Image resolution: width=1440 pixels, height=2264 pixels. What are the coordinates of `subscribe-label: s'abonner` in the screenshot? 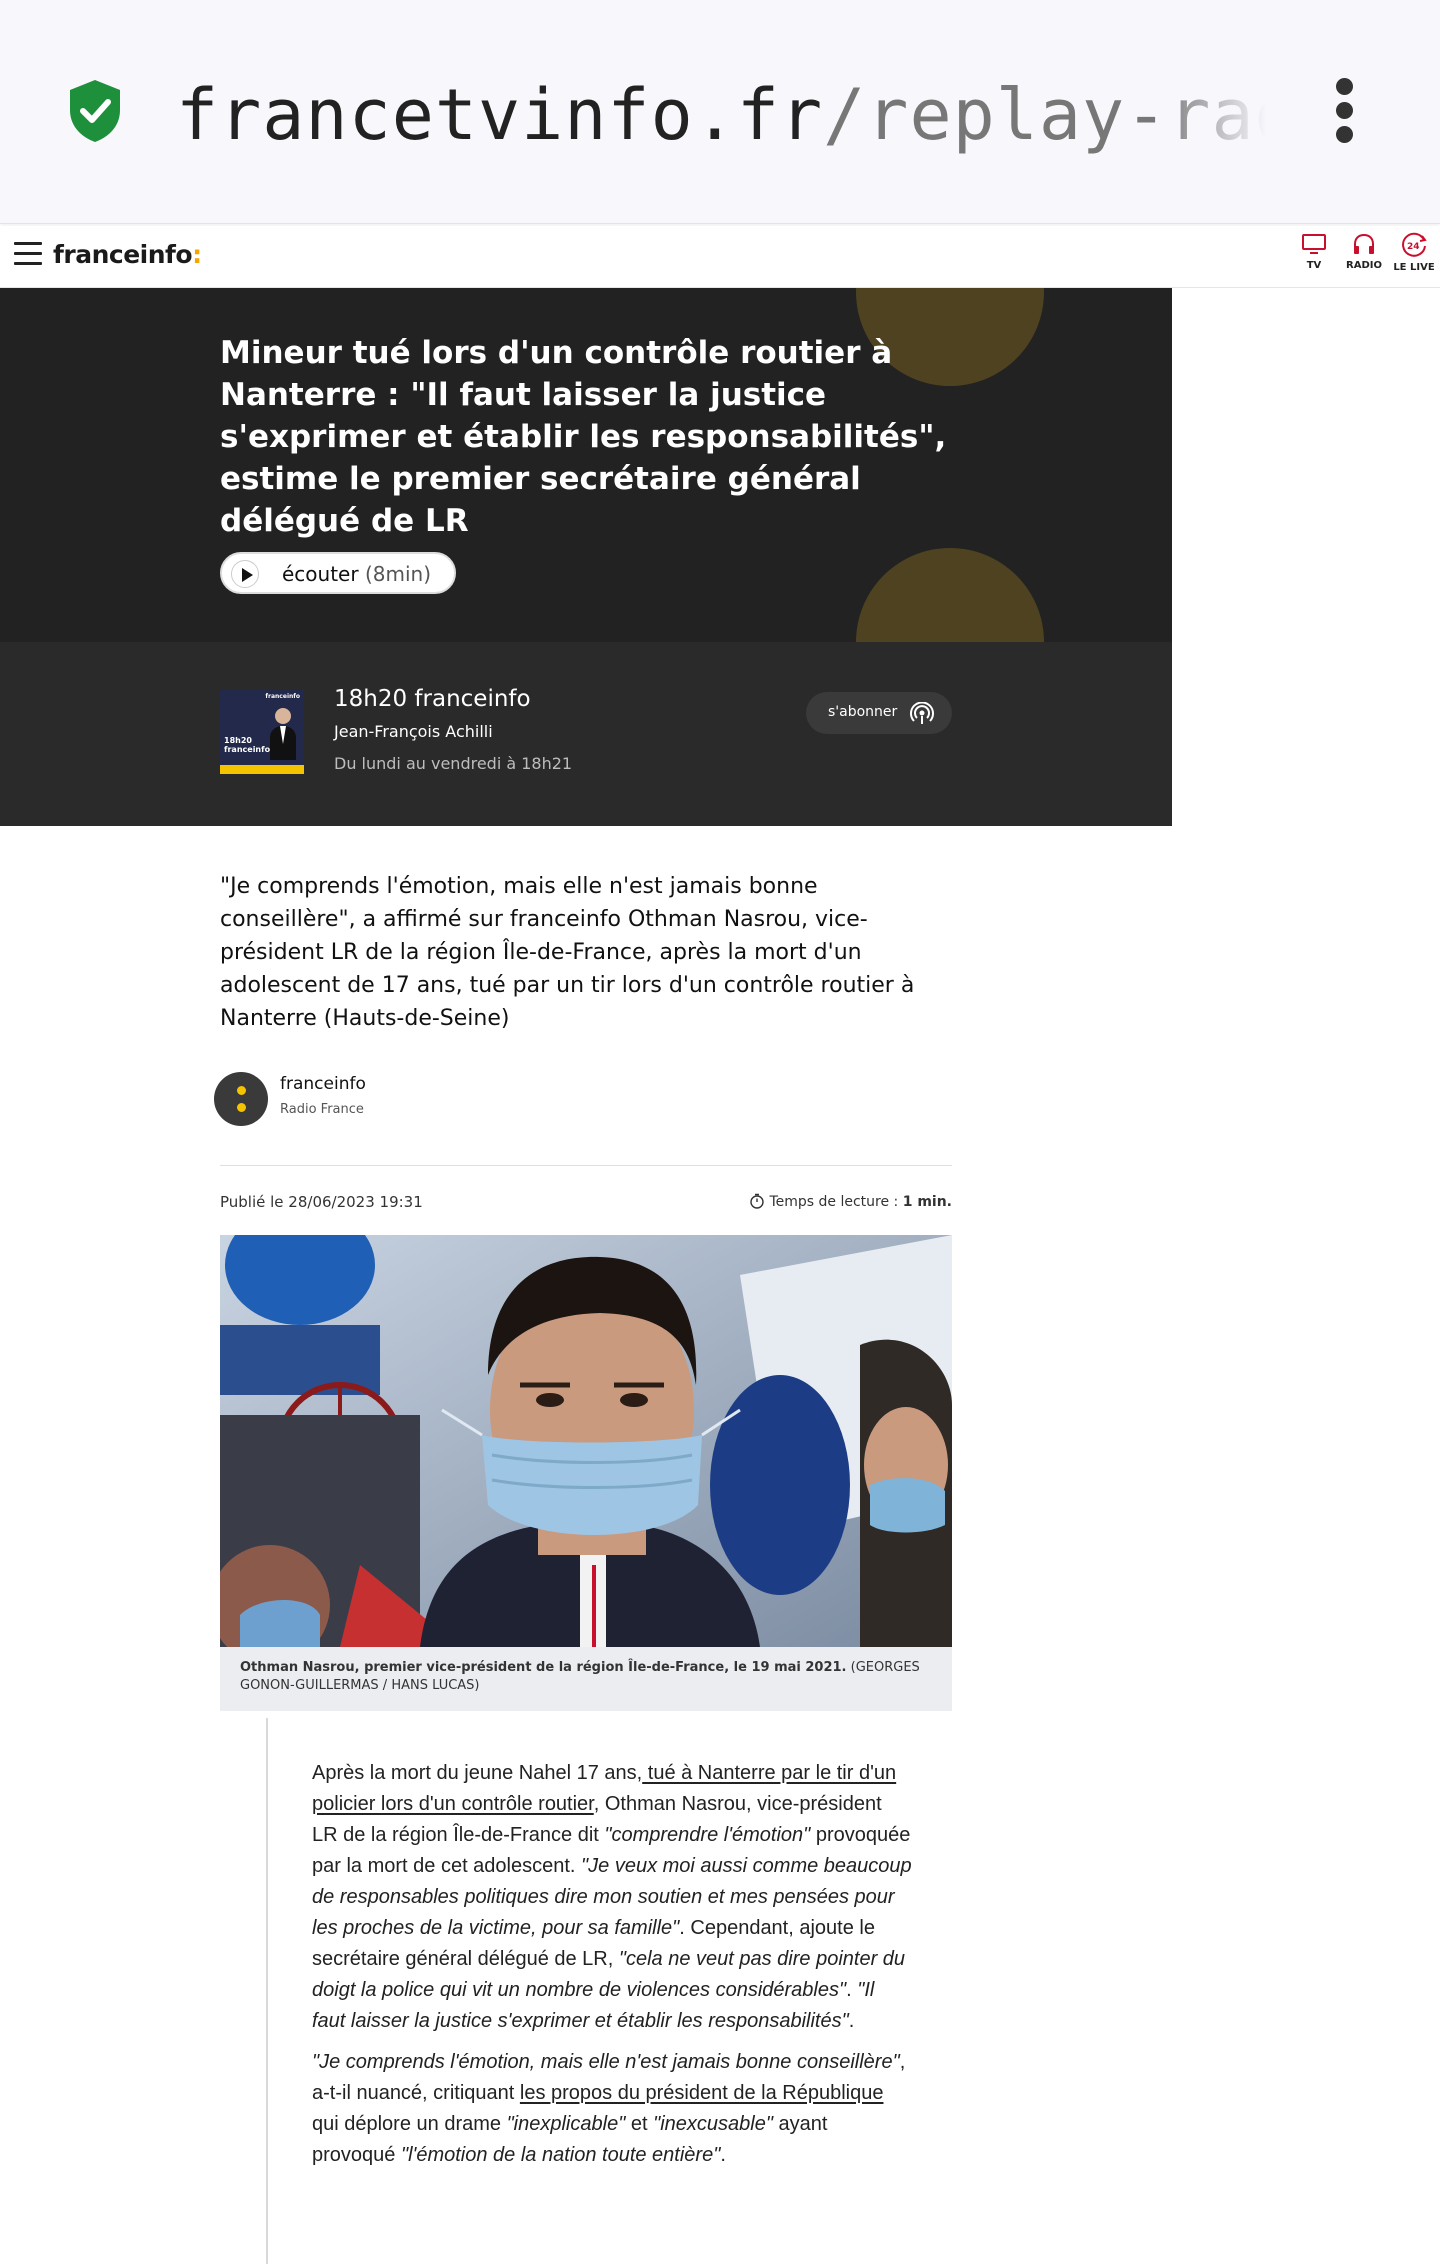 It's located at (863, 712).